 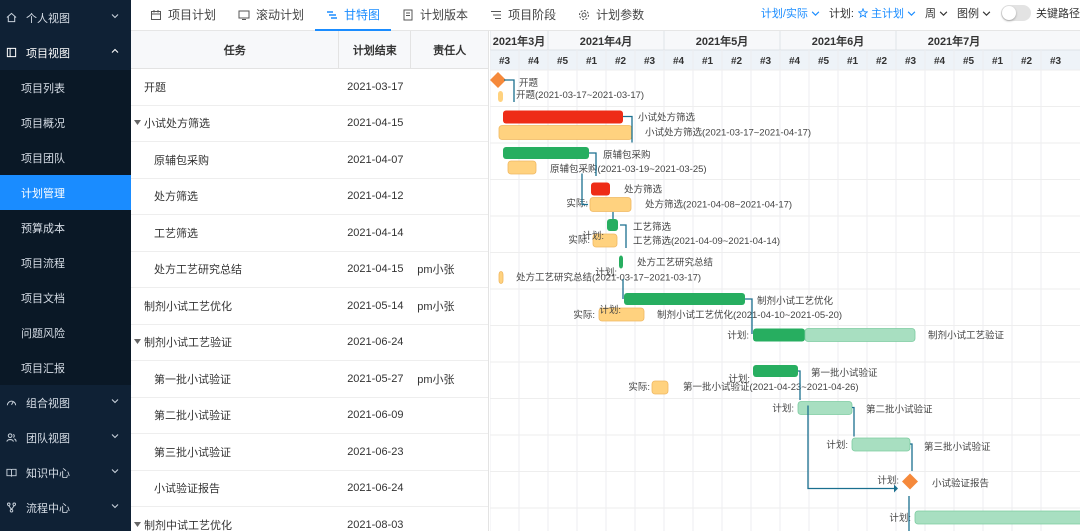 What do you see at coordinates (271, 15) in the screenshot?
I see `tab-rolling-plan: 滚动计划` at bounding box center [271, 15].